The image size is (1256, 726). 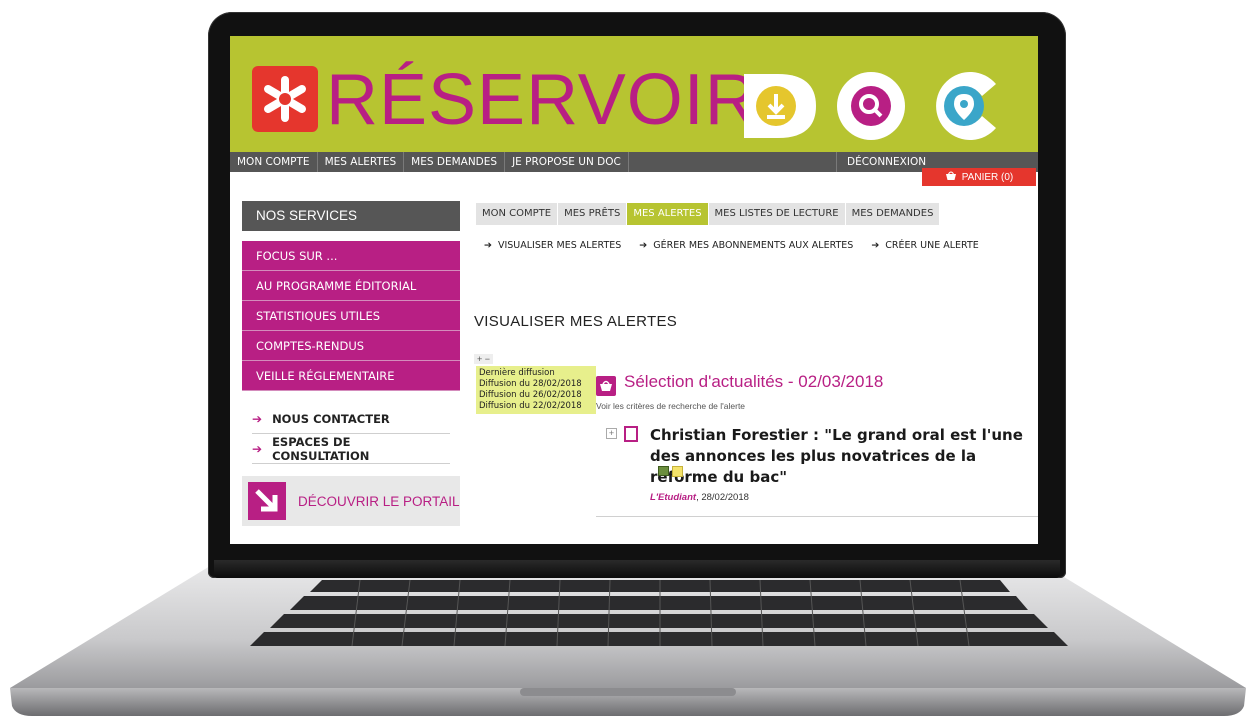 What do you see at coordinates (351, 376) in the screenshot?
I see `sidebar-item-veille: VEILLE RÉGLEMENTAIRE` at bounding box center [351, 376].